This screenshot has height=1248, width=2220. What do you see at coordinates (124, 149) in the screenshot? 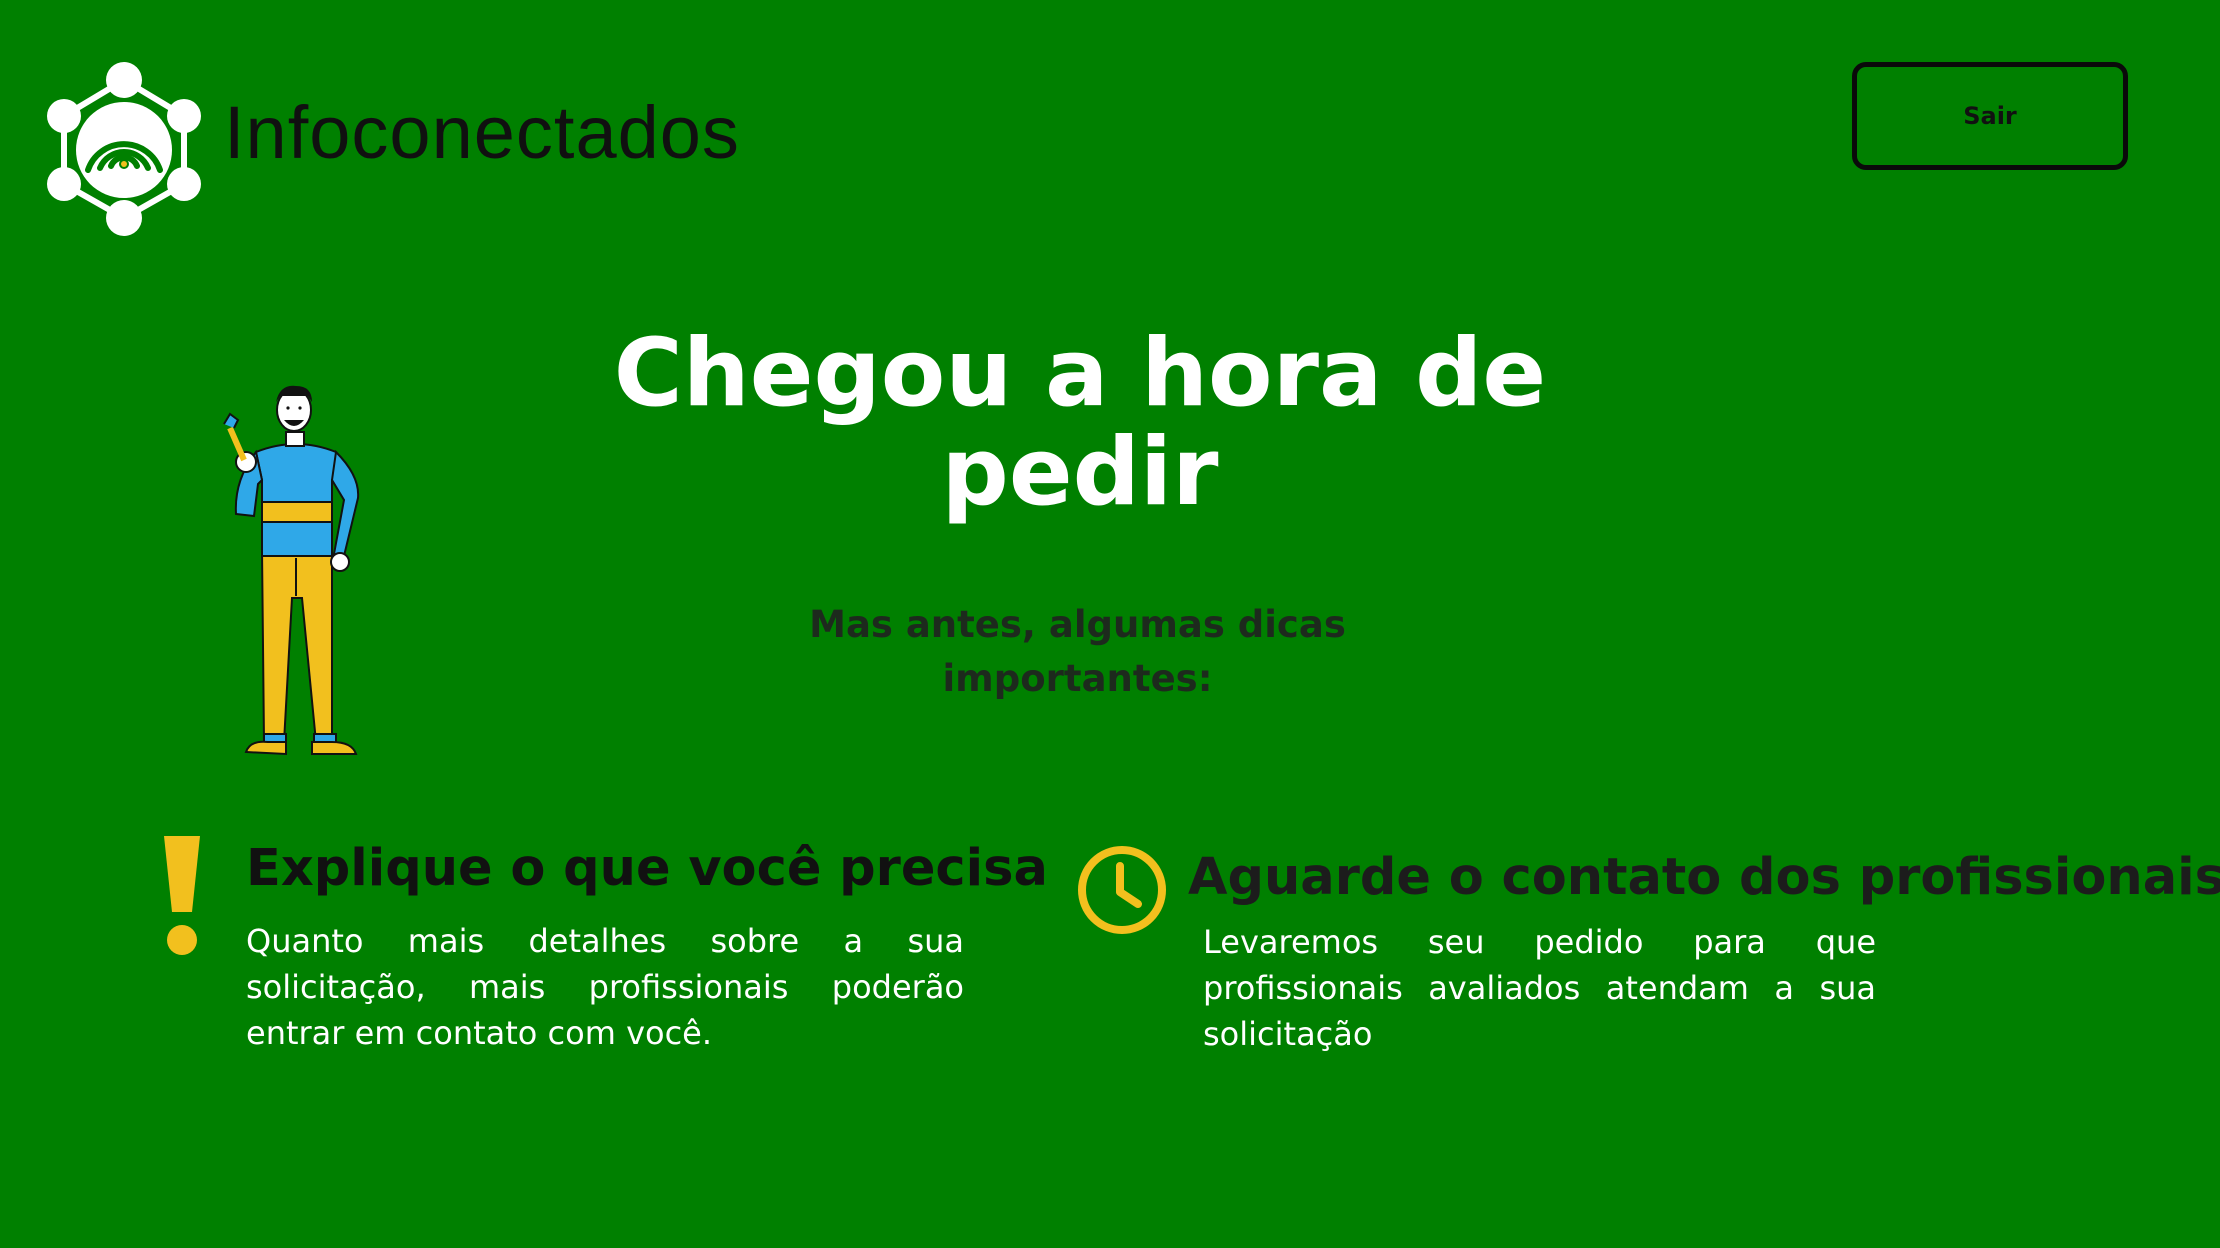
I see `network-hub-icon` at bounding box center [124, 149].